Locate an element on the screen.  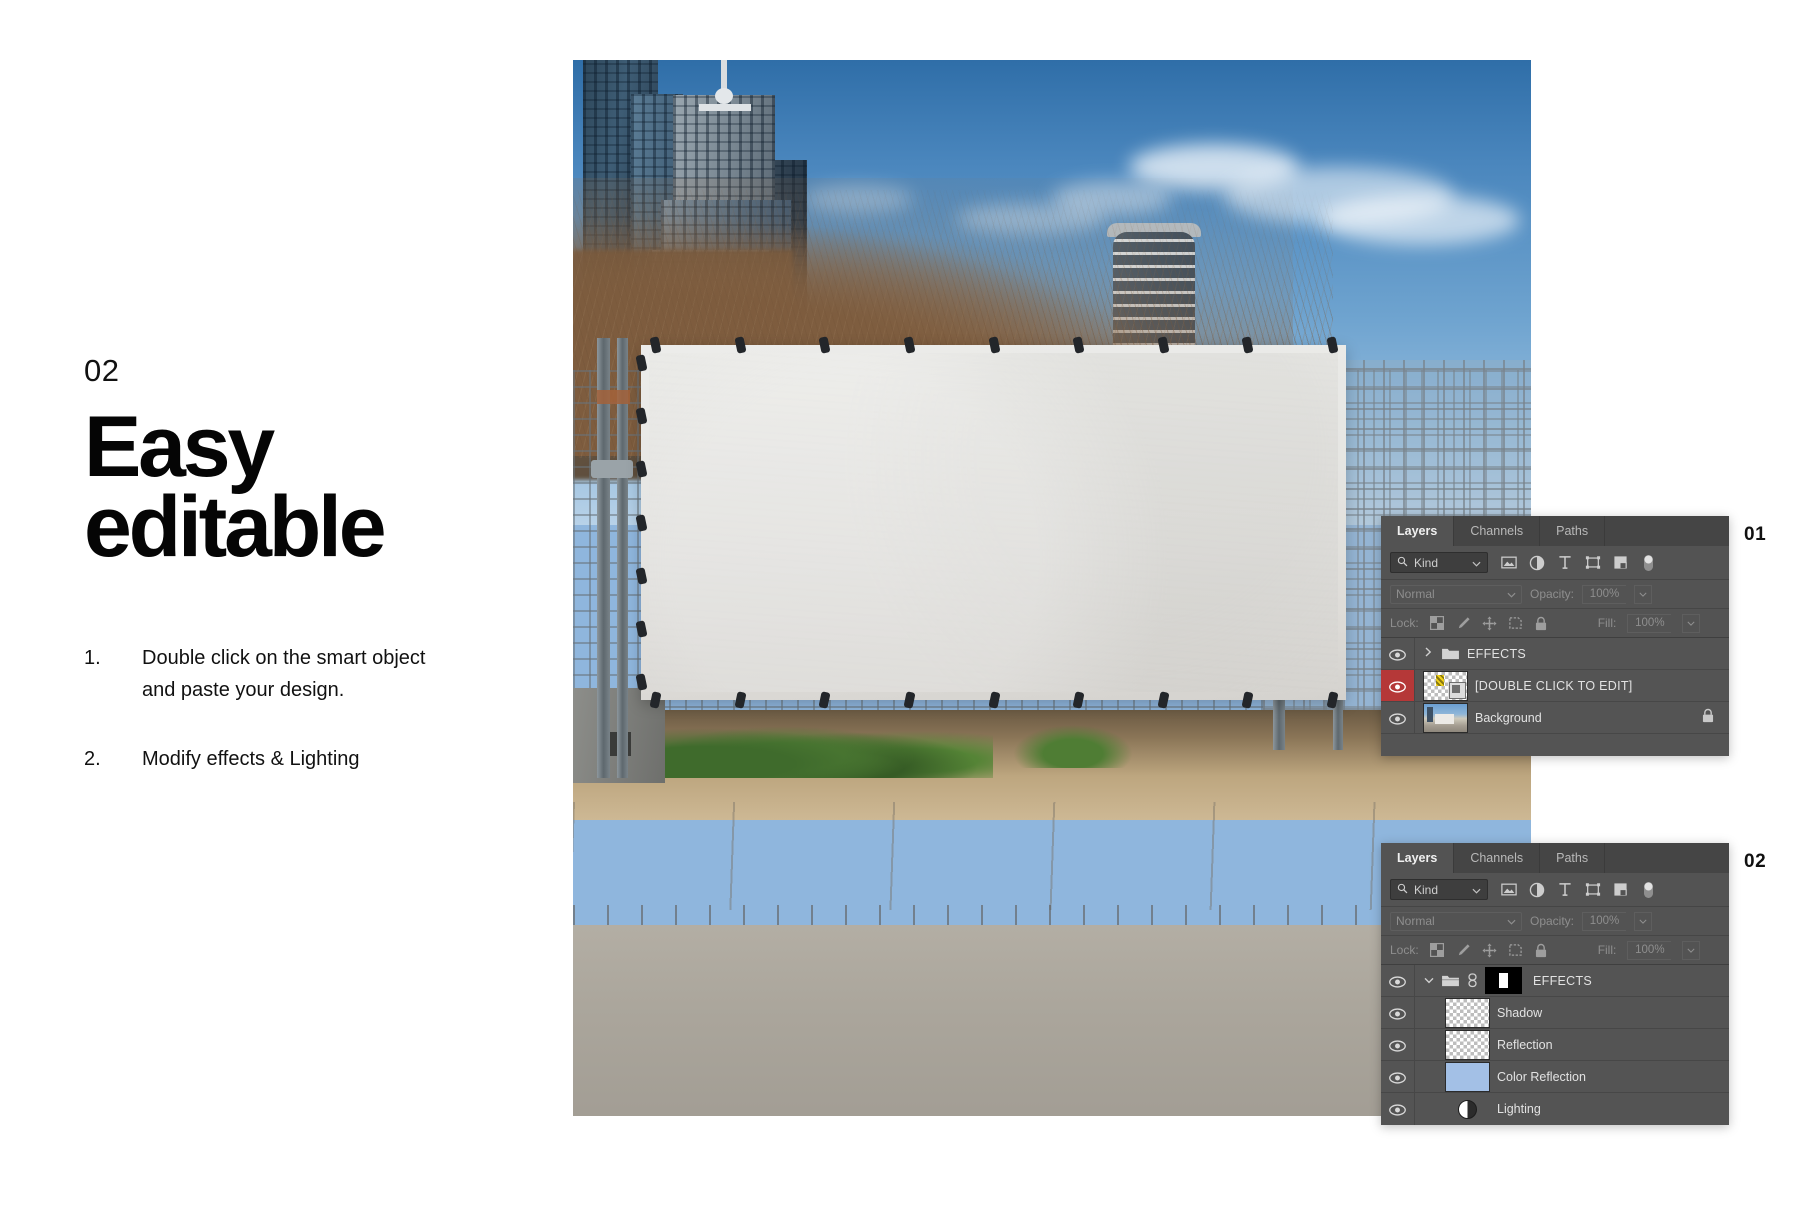
table-row: Reflection is located at coordinates (1555, 1045).